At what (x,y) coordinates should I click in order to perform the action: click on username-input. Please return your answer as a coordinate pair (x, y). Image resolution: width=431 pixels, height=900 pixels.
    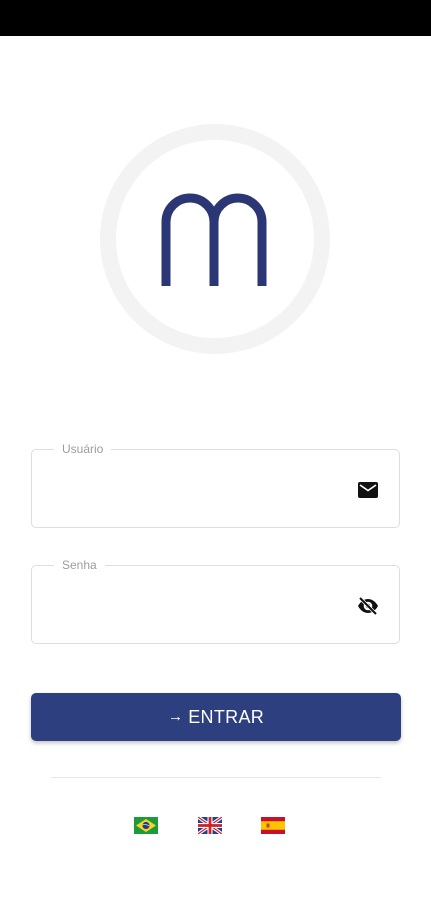
    Looking at the image, I should click on (202, 490).